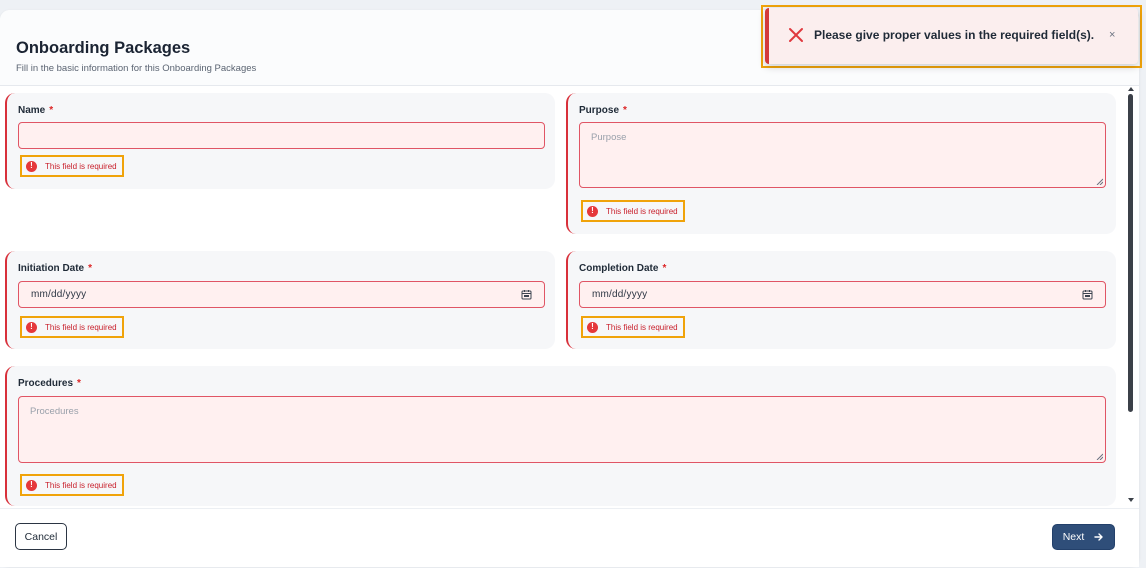 The width and height of the screenshot is (1146, 568). Describe the element at coordinates (796, 35) in the screenshot. I see `error-x-icon` at that location.